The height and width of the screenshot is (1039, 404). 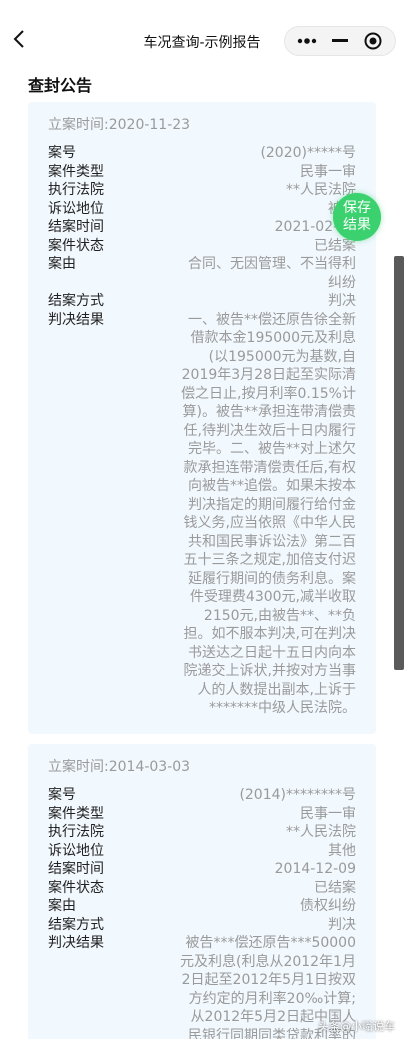 I want to click on row-cause: 案由 合同、无因管理、不当得利纠纷, so click(x=202, y=273).